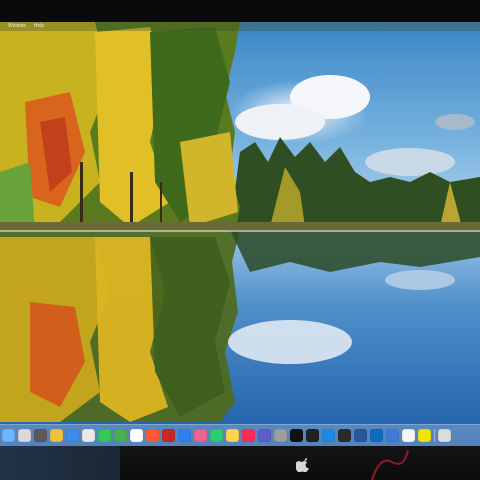 The height and width of the screenshot is (480, 480). I want to click on camera-icon, so click(88, 435).